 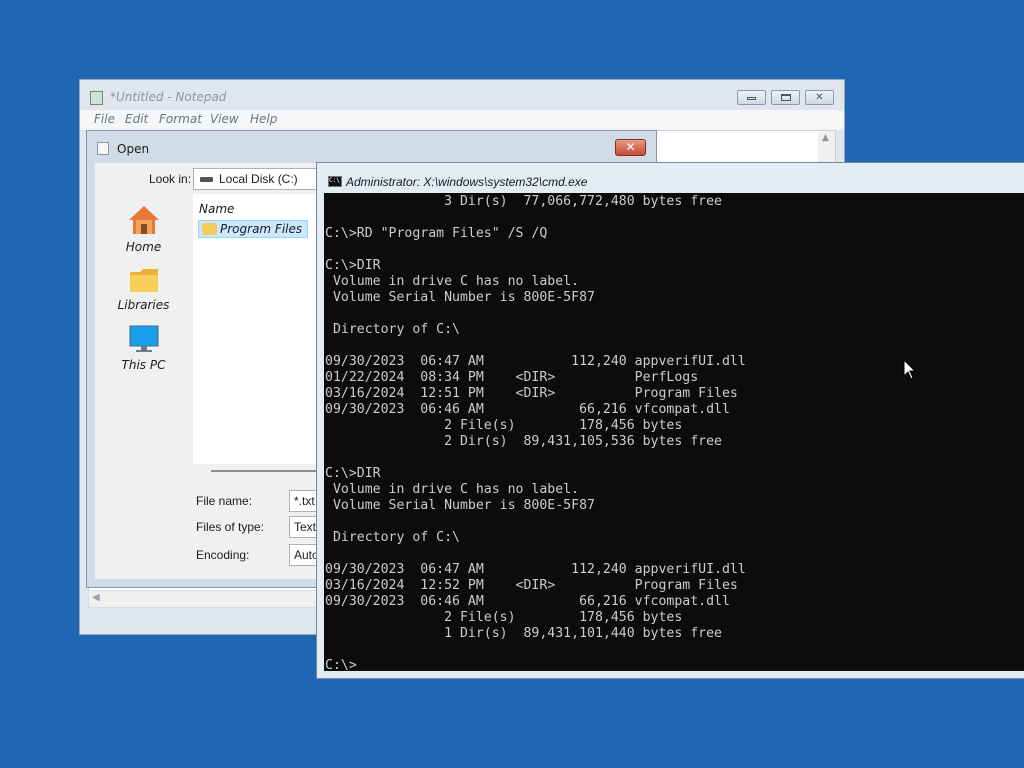 What do you see at coordinates (136, 119) in the screenshot?
I see `menu-edit: Edit` at bounding box center [136, 119].